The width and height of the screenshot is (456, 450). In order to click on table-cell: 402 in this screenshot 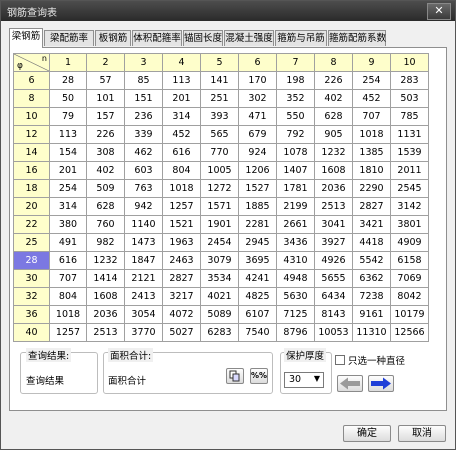, I will do `click(105, 170)`.